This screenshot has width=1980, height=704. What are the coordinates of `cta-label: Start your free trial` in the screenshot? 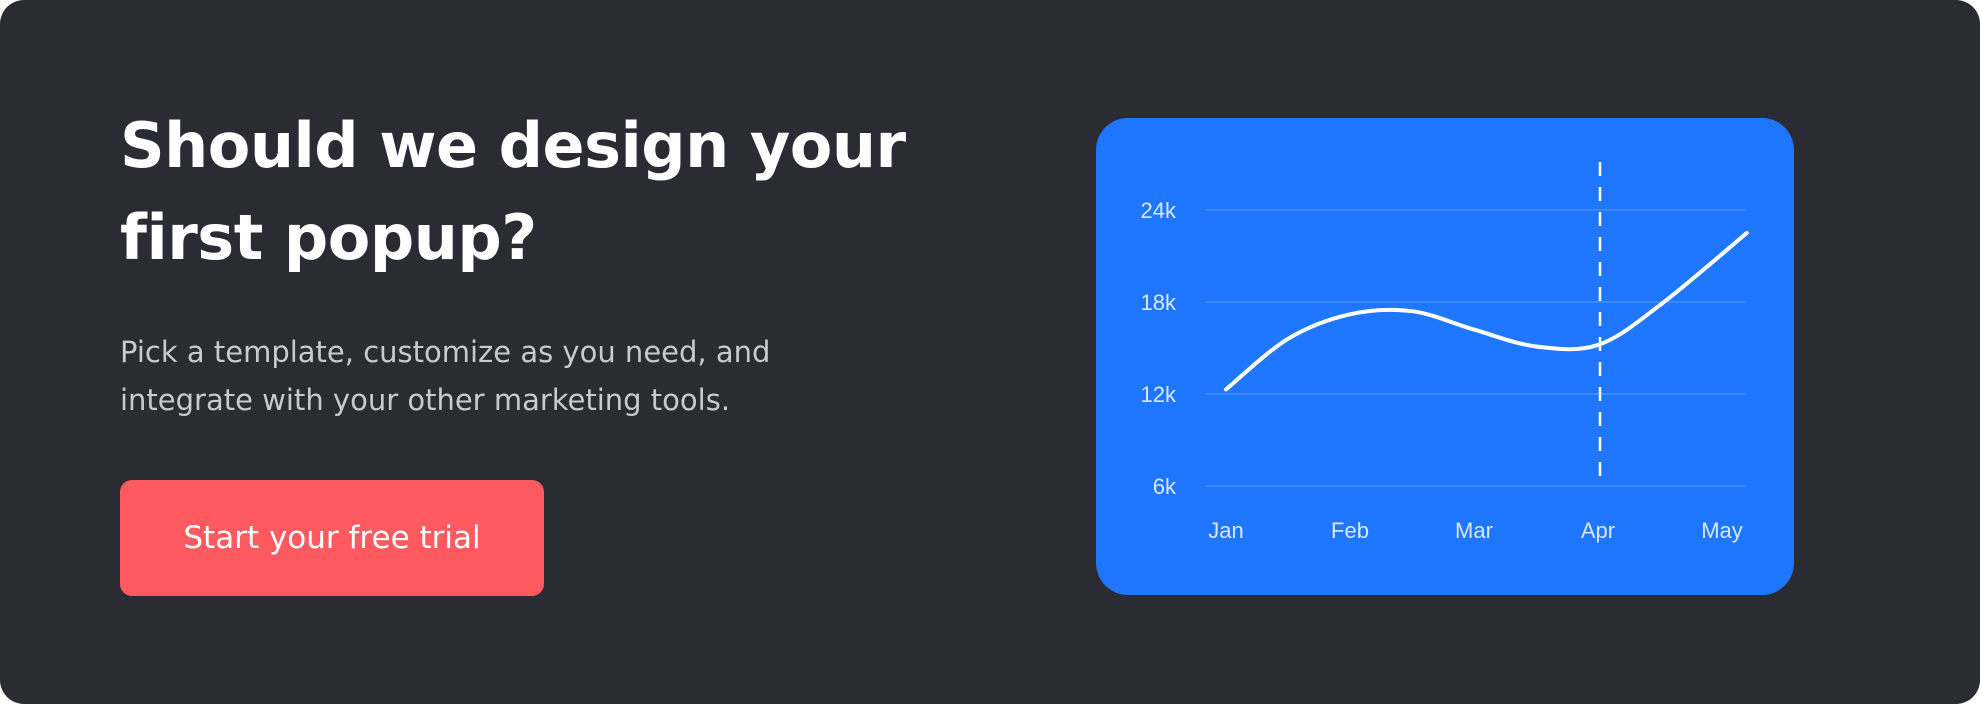 It's located at (332, 538).